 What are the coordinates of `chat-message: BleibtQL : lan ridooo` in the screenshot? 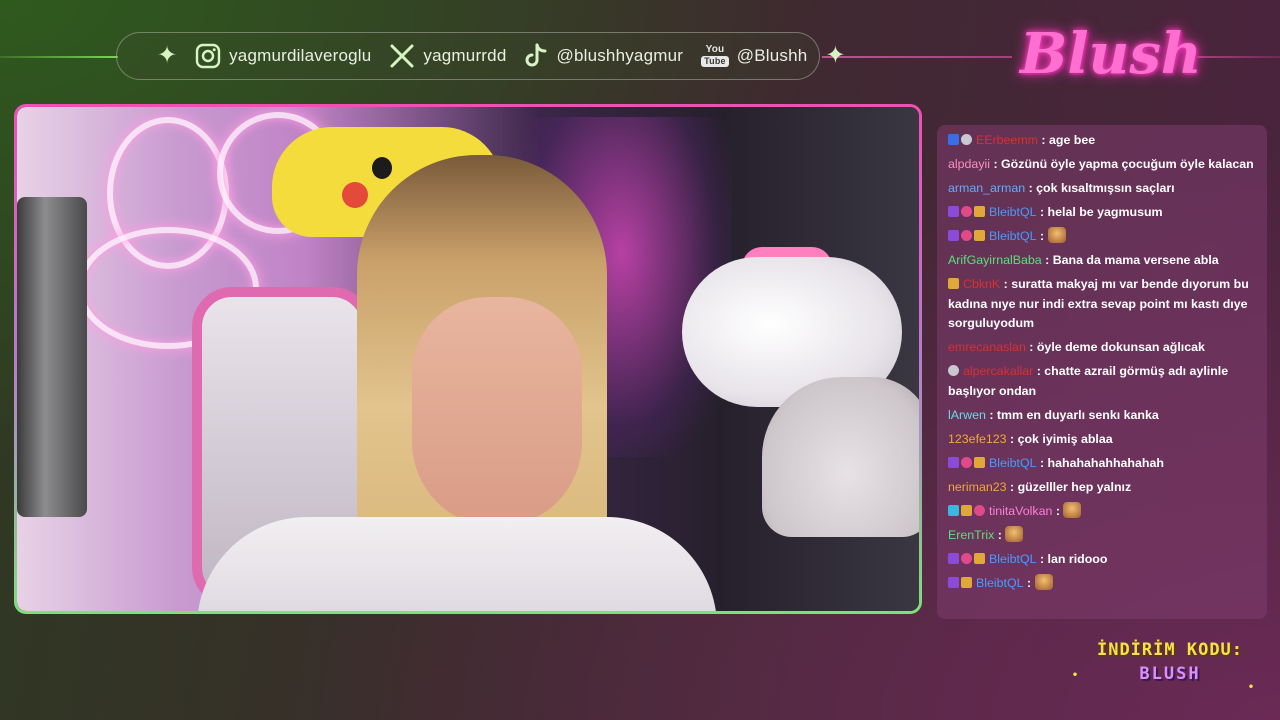 It's located at (1102, 560).